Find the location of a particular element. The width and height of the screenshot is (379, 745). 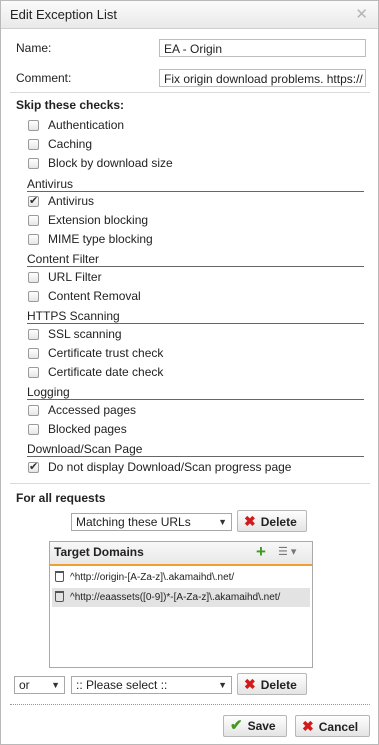

panel-title: Target Domains is located at coordinates (99, 552).